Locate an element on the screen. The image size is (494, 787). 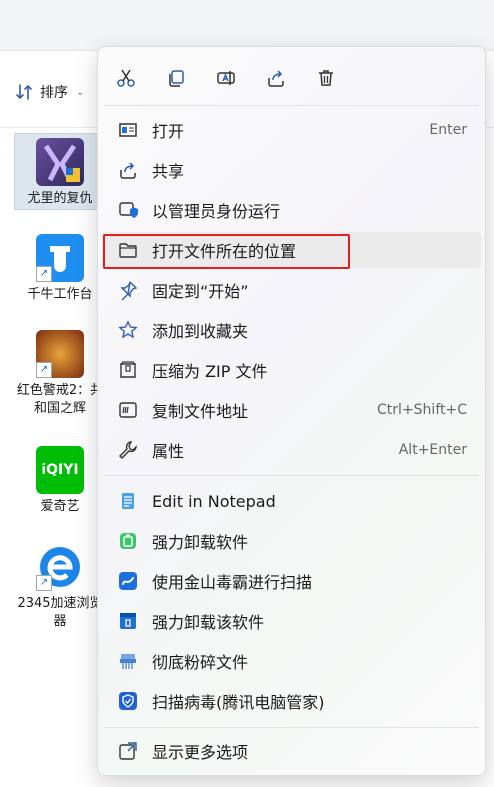
quick-actions-row is located at coordinates (291, 78).